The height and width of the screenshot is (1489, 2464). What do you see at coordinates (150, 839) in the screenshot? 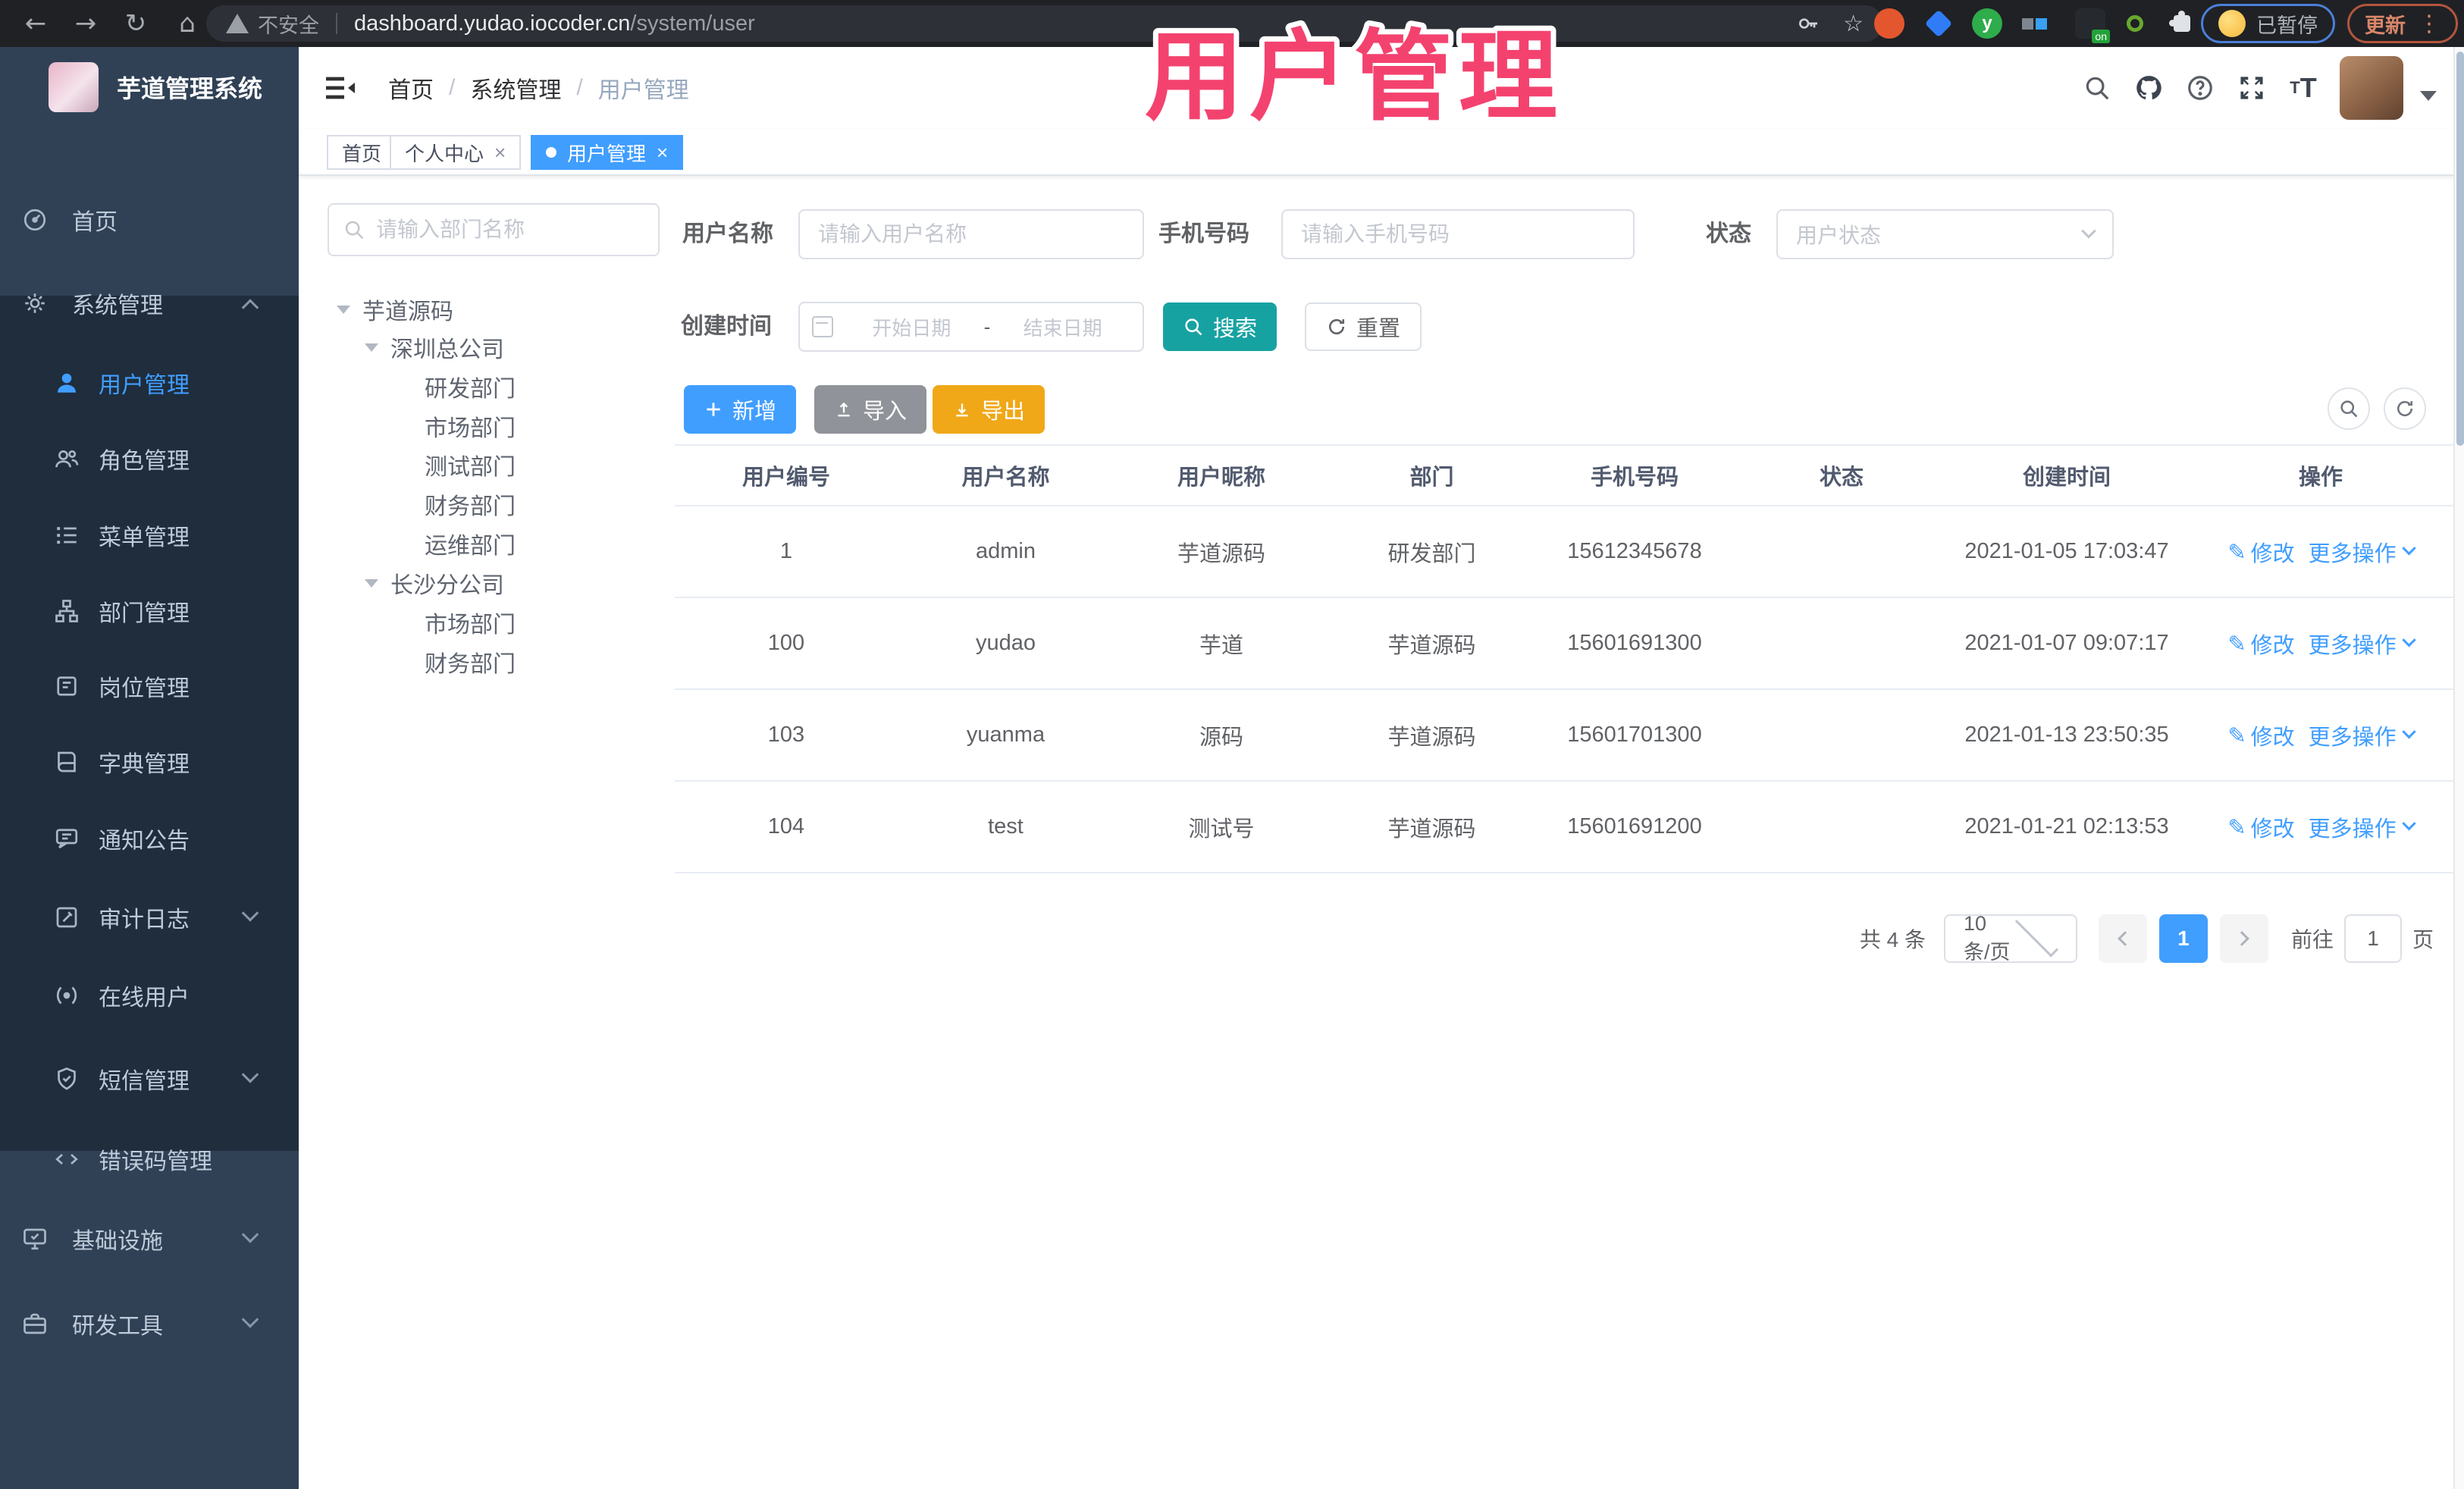
I see `sidebar-item-notices: 通知公告` at bounding box center [150, 839].